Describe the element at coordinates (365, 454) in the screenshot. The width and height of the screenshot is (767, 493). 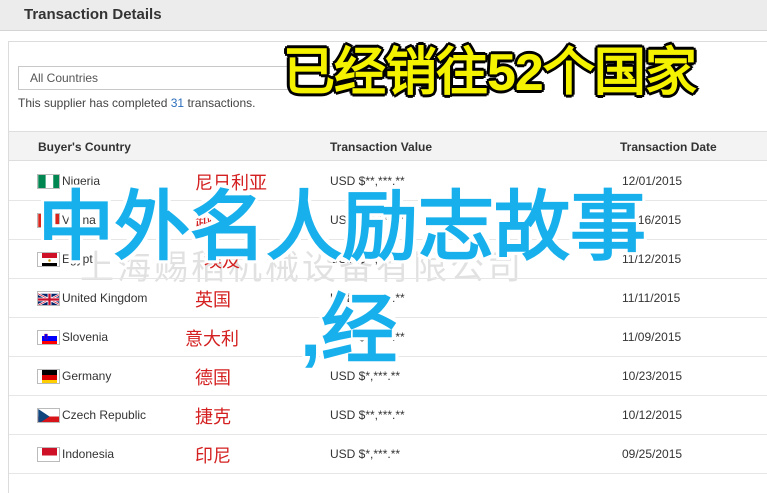
I see `row-value: USD $*,***.**` at that location.